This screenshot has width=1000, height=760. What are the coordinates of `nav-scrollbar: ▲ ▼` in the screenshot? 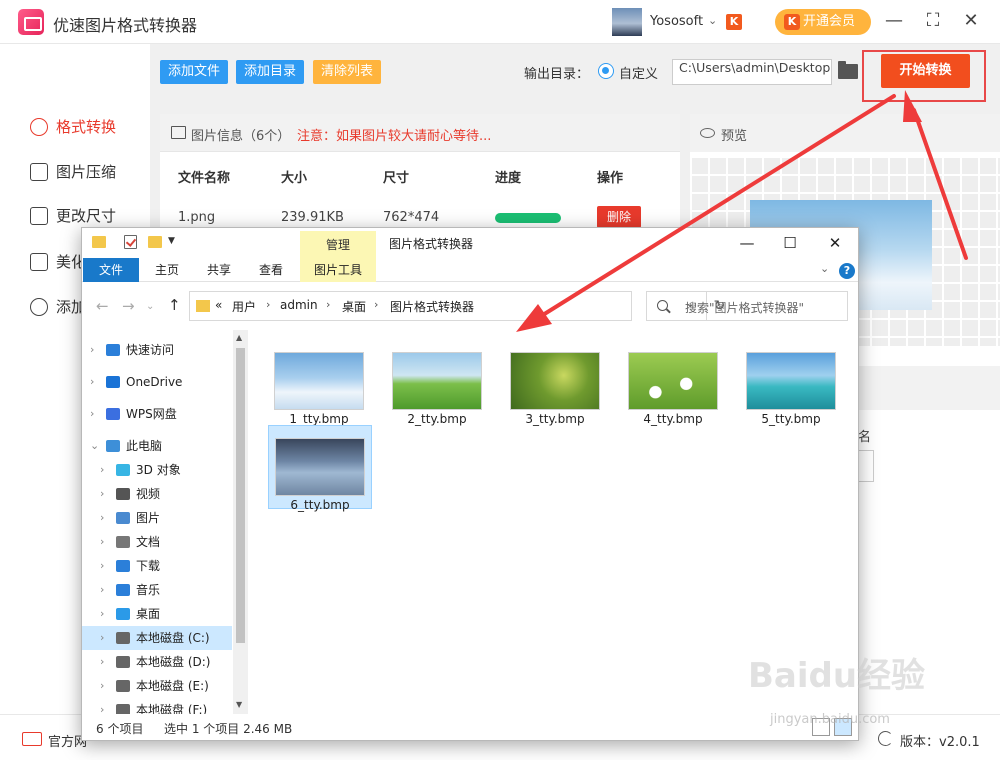 It's located at (240, 522).